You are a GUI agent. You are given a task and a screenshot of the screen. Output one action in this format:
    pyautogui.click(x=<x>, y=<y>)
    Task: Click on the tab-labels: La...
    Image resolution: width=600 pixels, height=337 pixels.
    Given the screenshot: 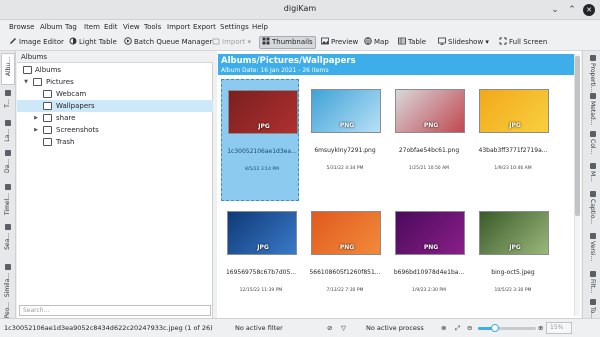 What is the action you would take?
    pyautogui.click(x=8, y=131)
    